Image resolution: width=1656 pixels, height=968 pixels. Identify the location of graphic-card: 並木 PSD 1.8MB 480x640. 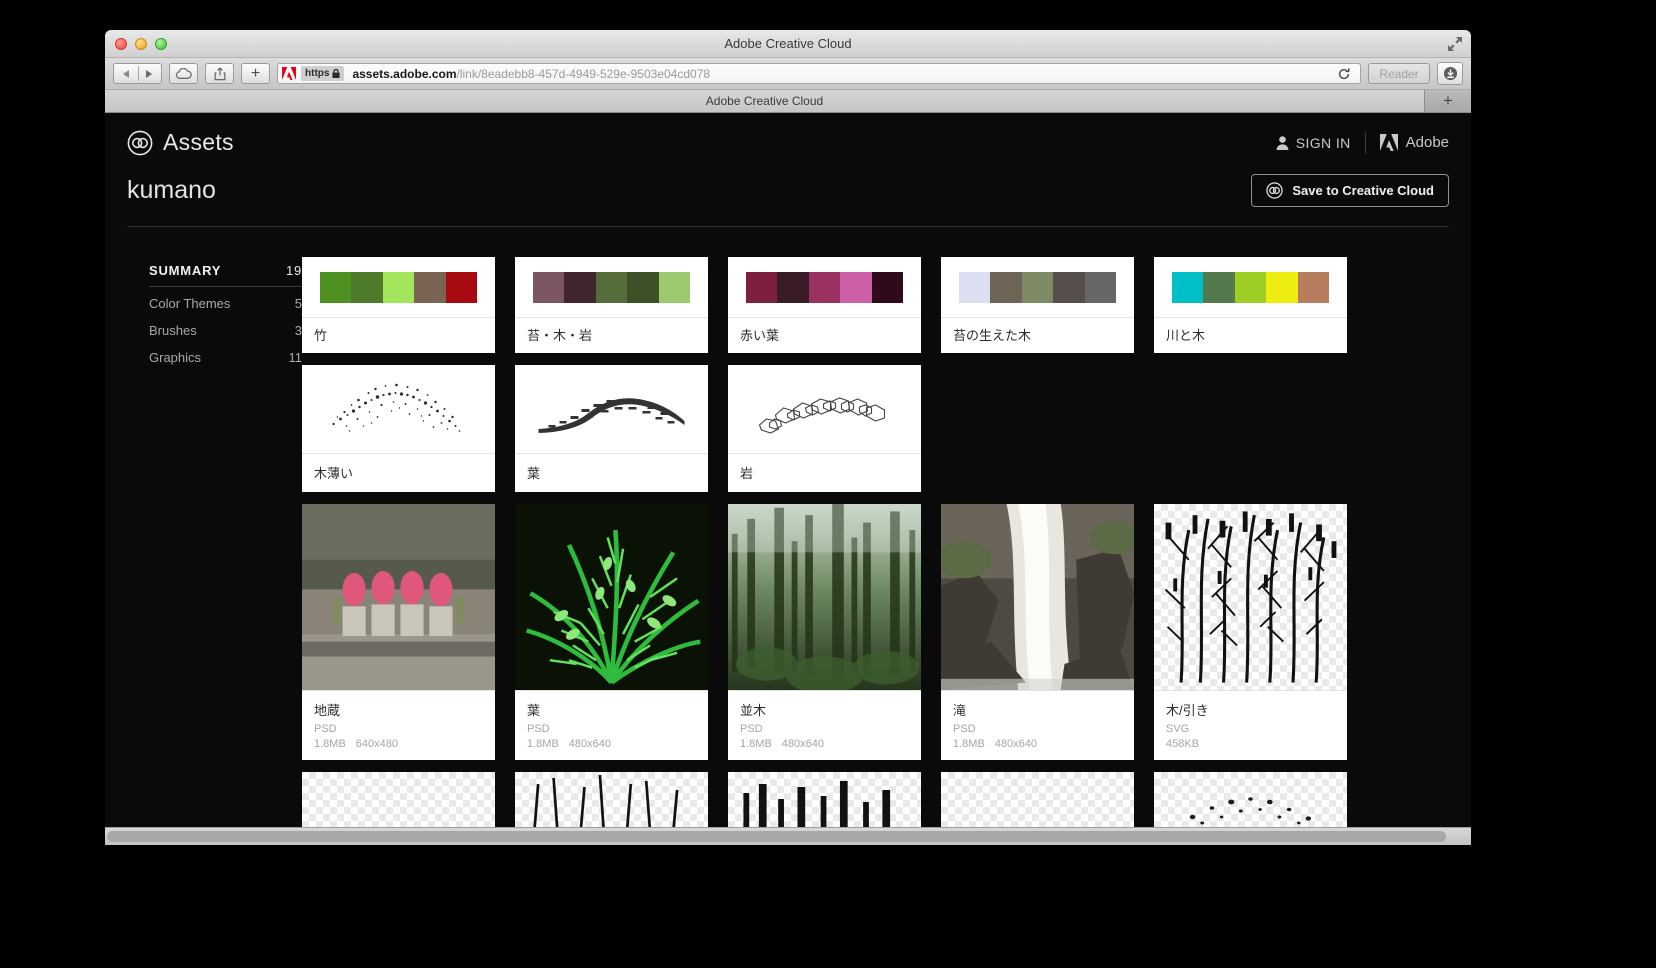
(824, 632).